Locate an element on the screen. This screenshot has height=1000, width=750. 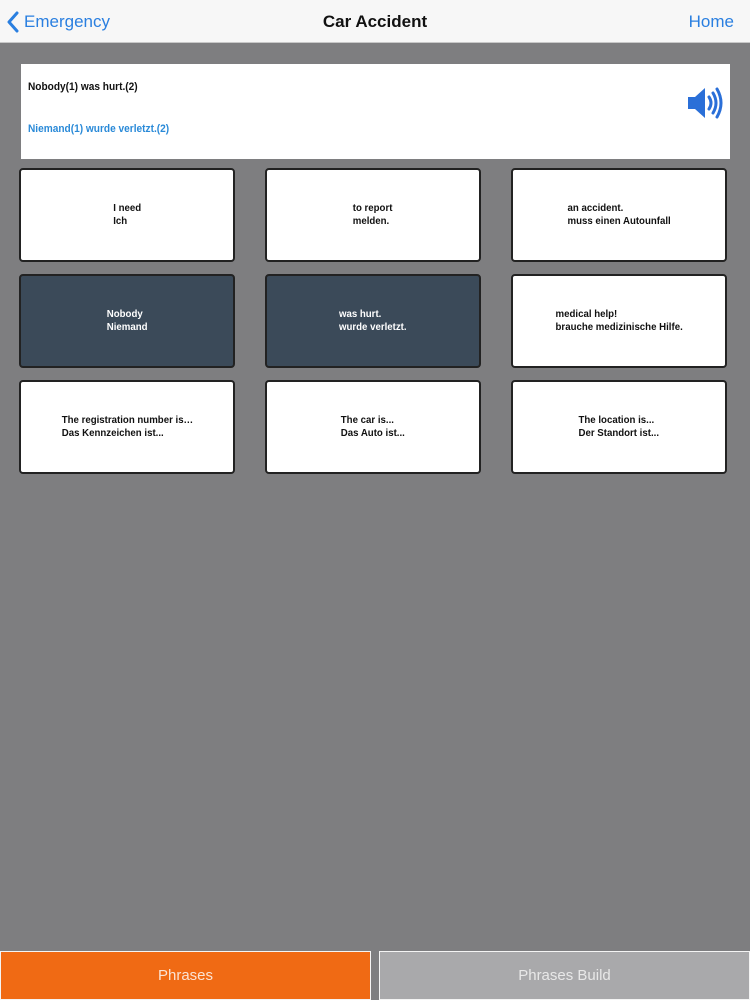
sentence-german: Niemand(1) wurde verletzt.(2) is located at coordinates (99, 129).